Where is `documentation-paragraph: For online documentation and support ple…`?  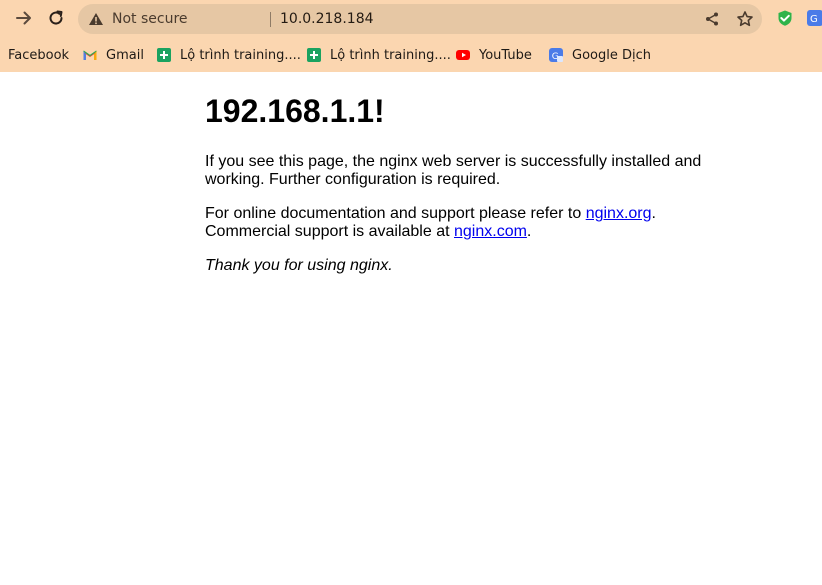
documentation-paragraph: For online documentation and support ple… is located at coordinates (465, 223).